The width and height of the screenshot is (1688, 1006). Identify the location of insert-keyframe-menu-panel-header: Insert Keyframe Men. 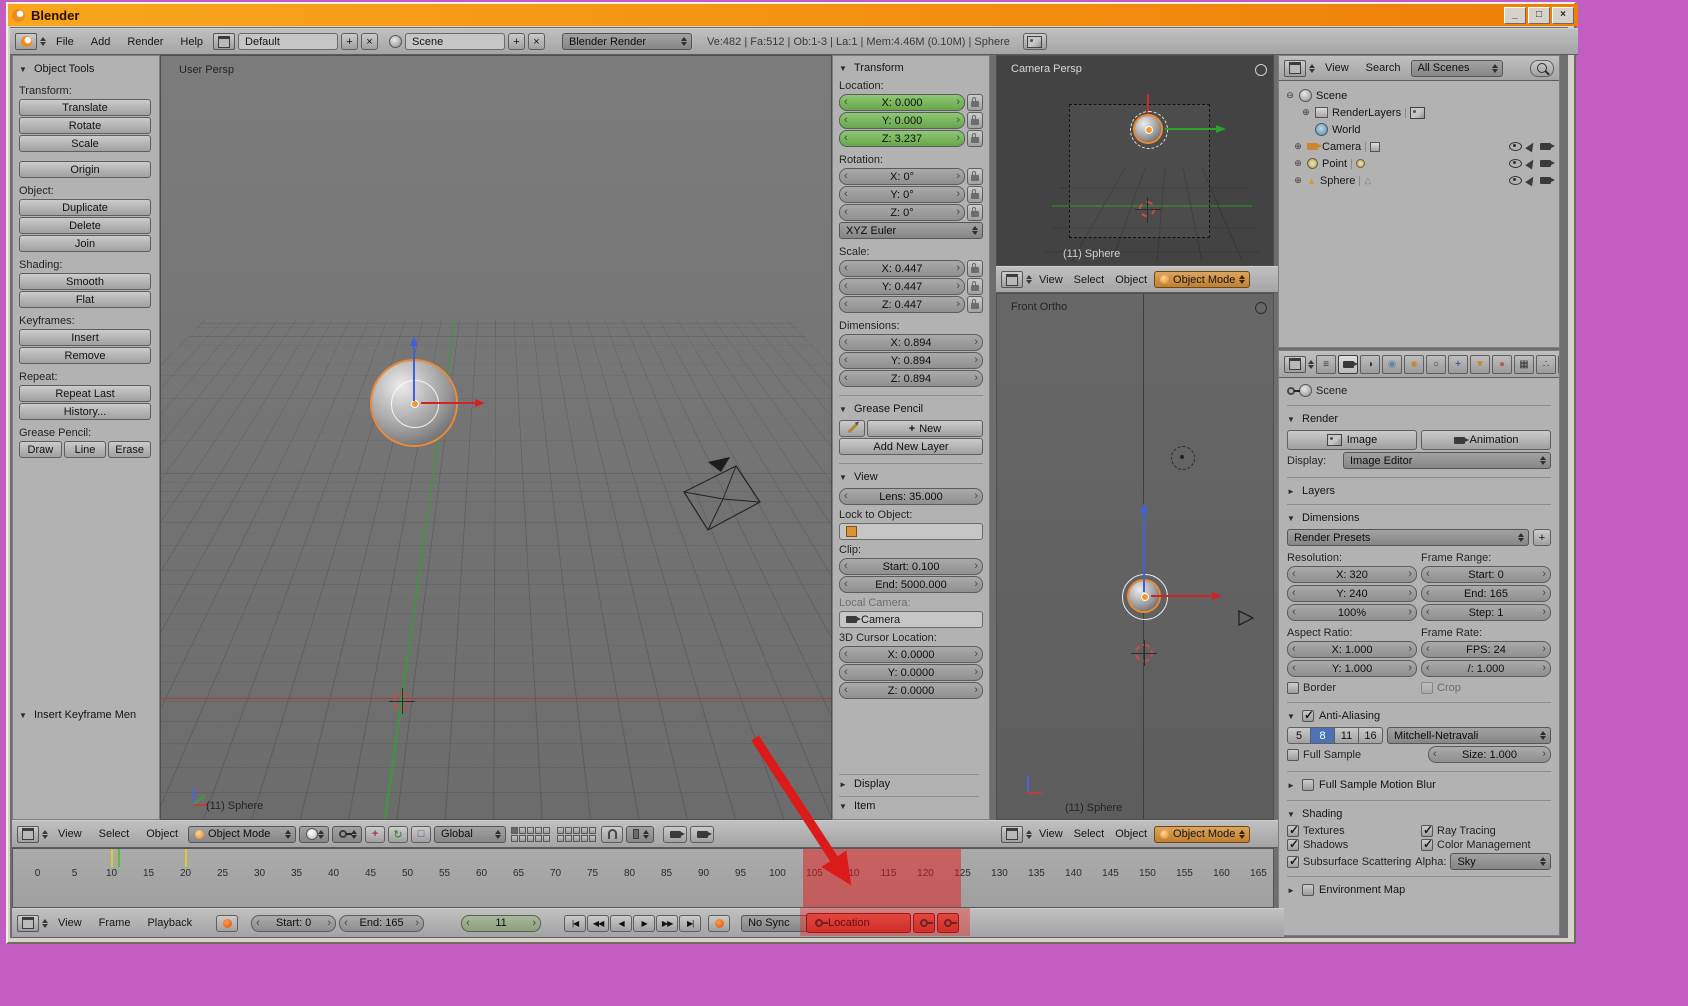
(77, 715).